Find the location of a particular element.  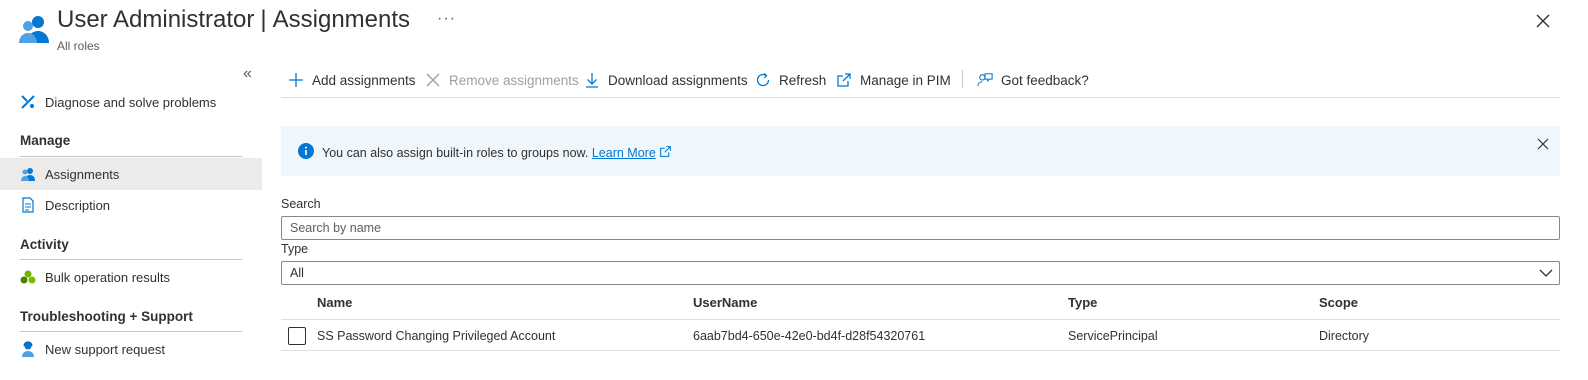

section-activity: Activity is located at coordinates (44, 244).